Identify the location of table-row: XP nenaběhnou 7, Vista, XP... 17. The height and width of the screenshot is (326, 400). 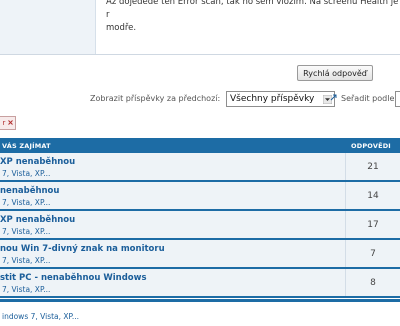
(200, 225).